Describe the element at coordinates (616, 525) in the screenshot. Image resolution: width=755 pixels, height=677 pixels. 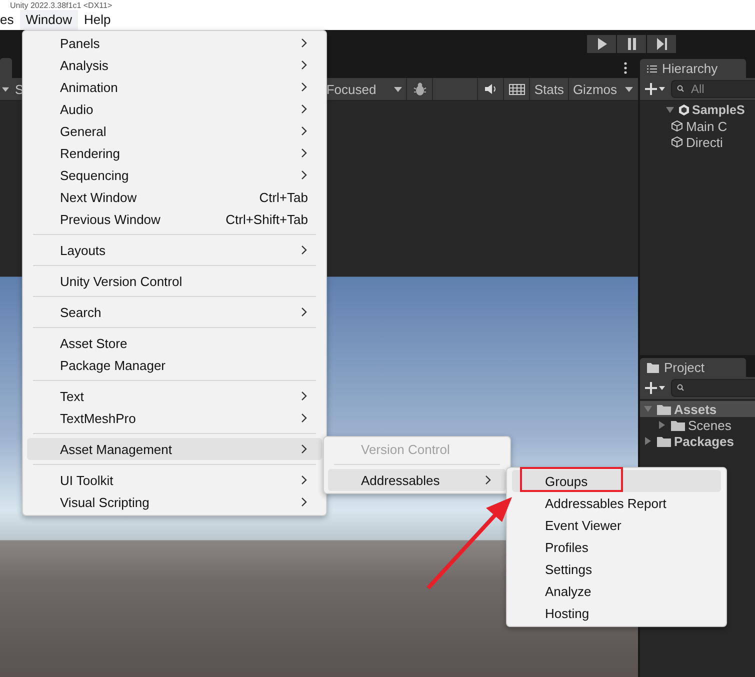
I see `menu-item: Event Viewer` at that location.